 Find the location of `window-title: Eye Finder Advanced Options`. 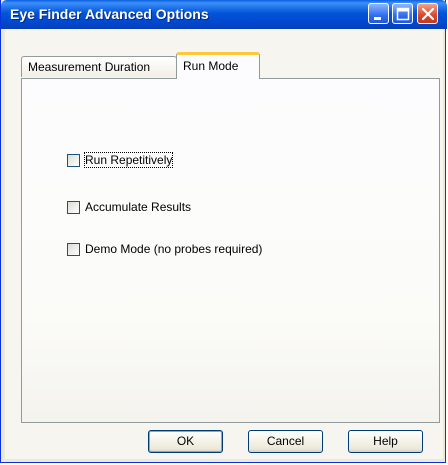

window-title: Eye Finder Advanced Options is located at coordinates (109, 14).